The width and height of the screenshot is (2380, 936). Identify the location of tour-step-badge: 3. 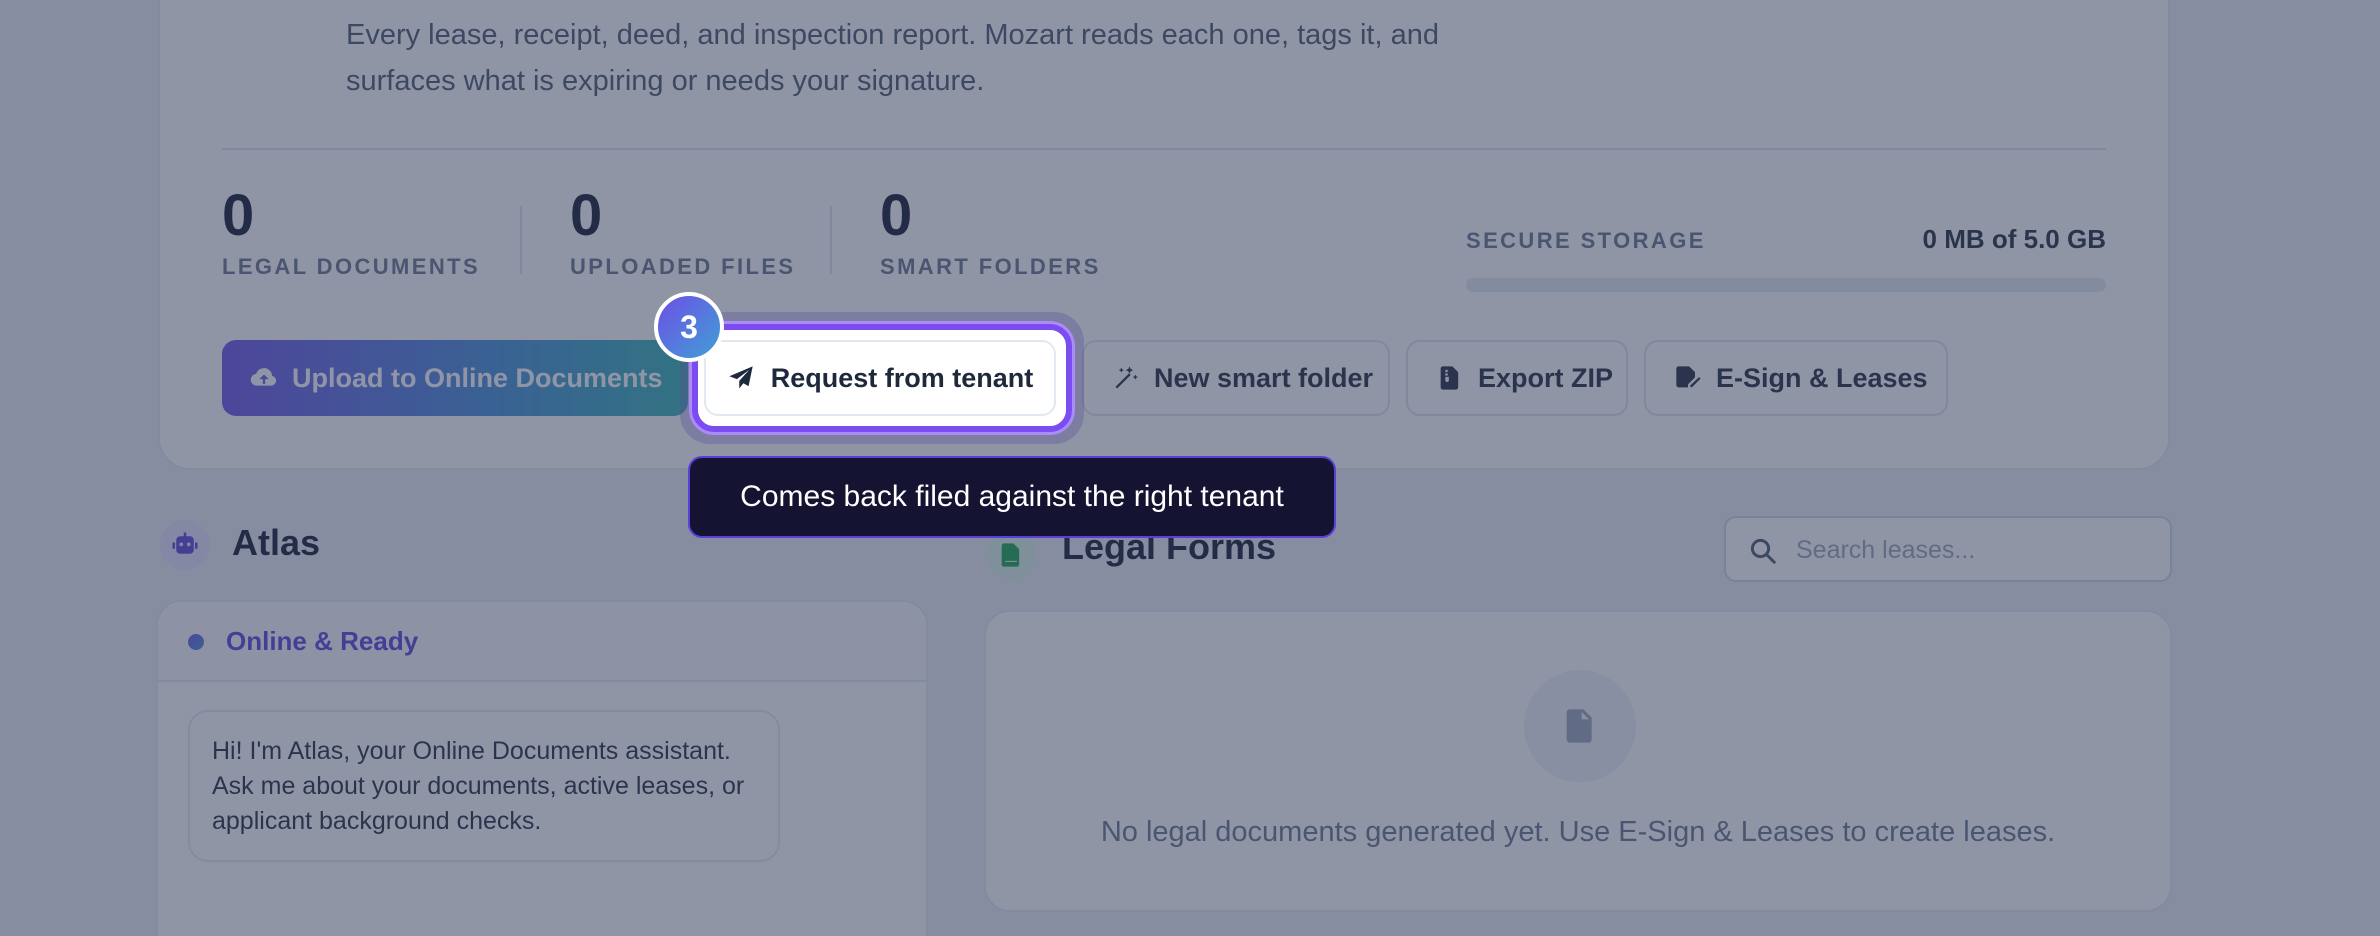
(689, 327).